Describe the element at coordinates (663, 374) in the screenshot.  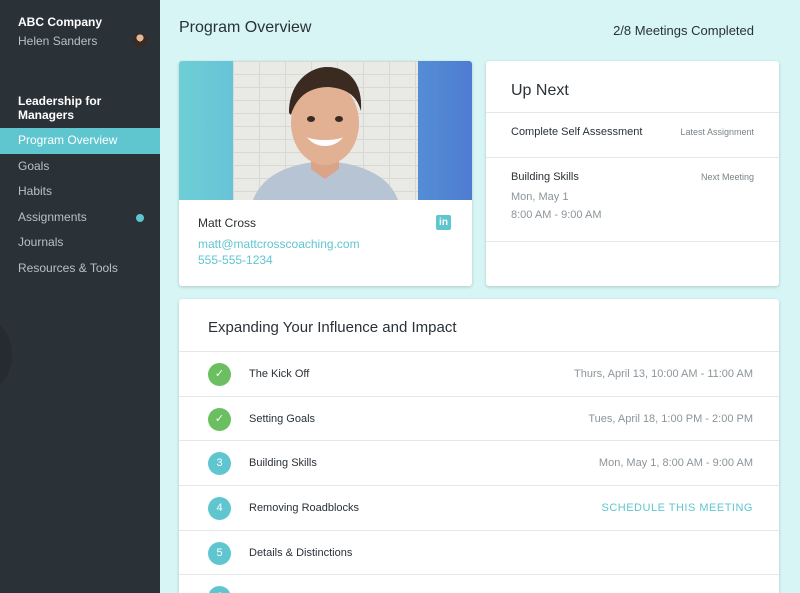
I see `session-datetime: Thurs, April 13, 10:00 AM - 11:00 AM` at that location.